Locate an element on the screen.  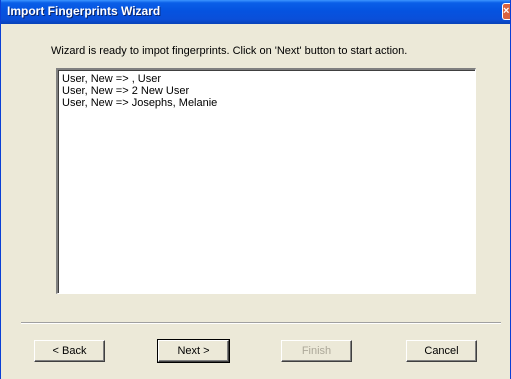
close-button: × is located at coordinates (506, 11).